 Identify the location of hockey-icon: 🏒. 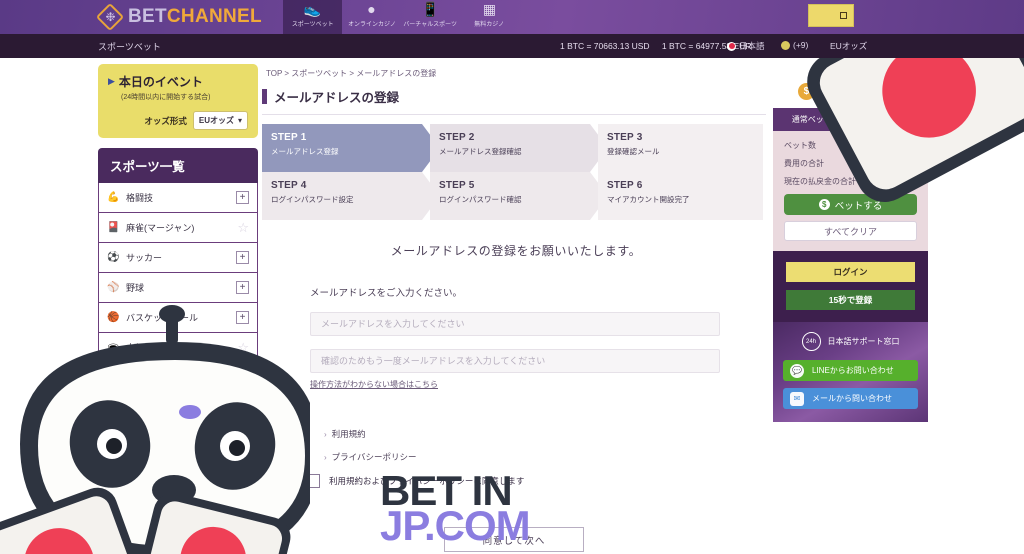
(113, 407).